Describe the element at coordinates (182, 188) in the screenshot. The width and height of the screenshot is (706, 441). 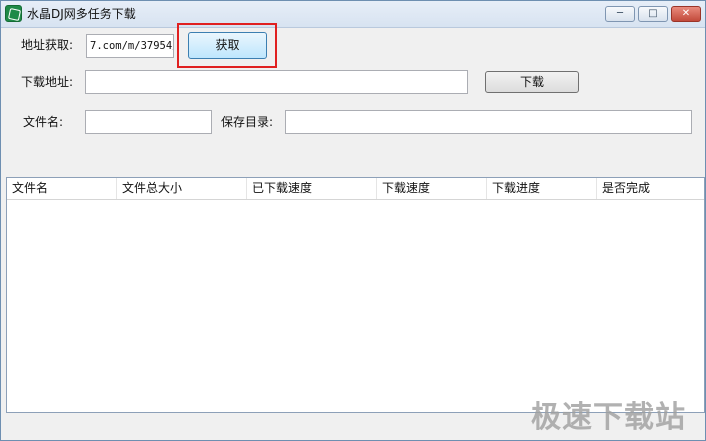
I see `column-header-total-size: 文件总大小` at that location.